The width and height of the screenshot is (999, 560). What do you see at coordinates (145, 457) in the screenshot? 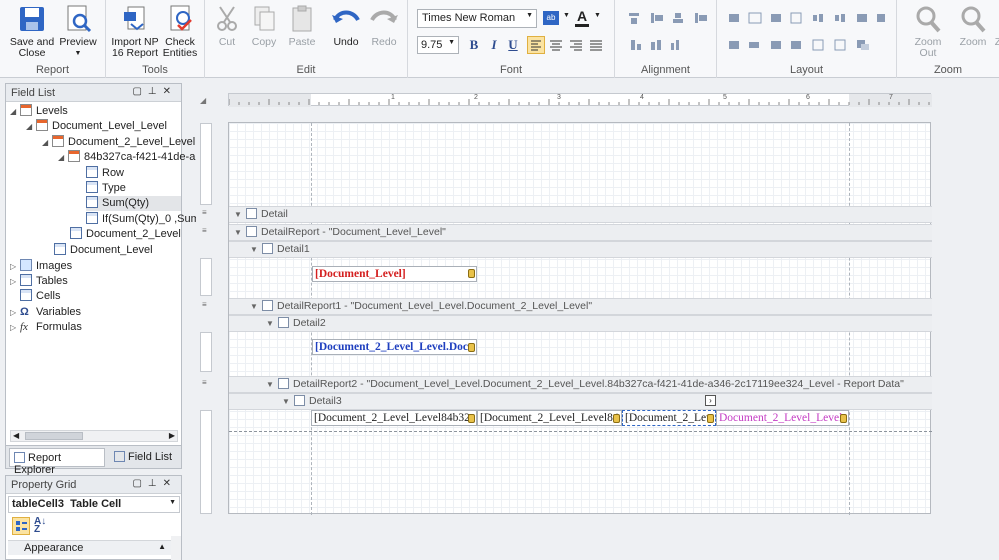
I see `tab-field-list: Field List` at bounding box center [145, 457].